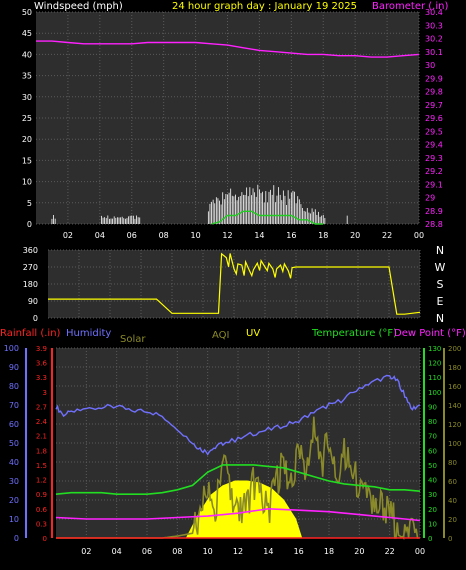 This screenshot has width=466, height=570. Describe the element at coordinates (27, 12) in the screenshot. I see `windspeed-tick: 50` at that location.